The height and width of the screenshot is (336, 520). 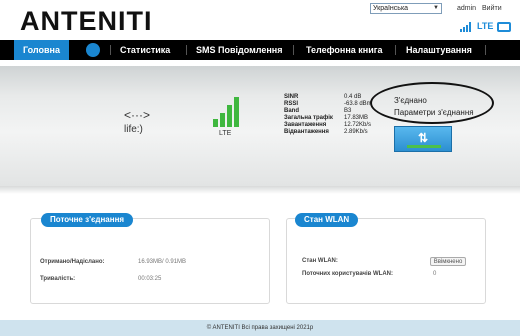 What do you see at coordinates (323, 97) in the screenshot?
I see `metric-row: SINR 0.4 dB` at bounding box center [323, 97].